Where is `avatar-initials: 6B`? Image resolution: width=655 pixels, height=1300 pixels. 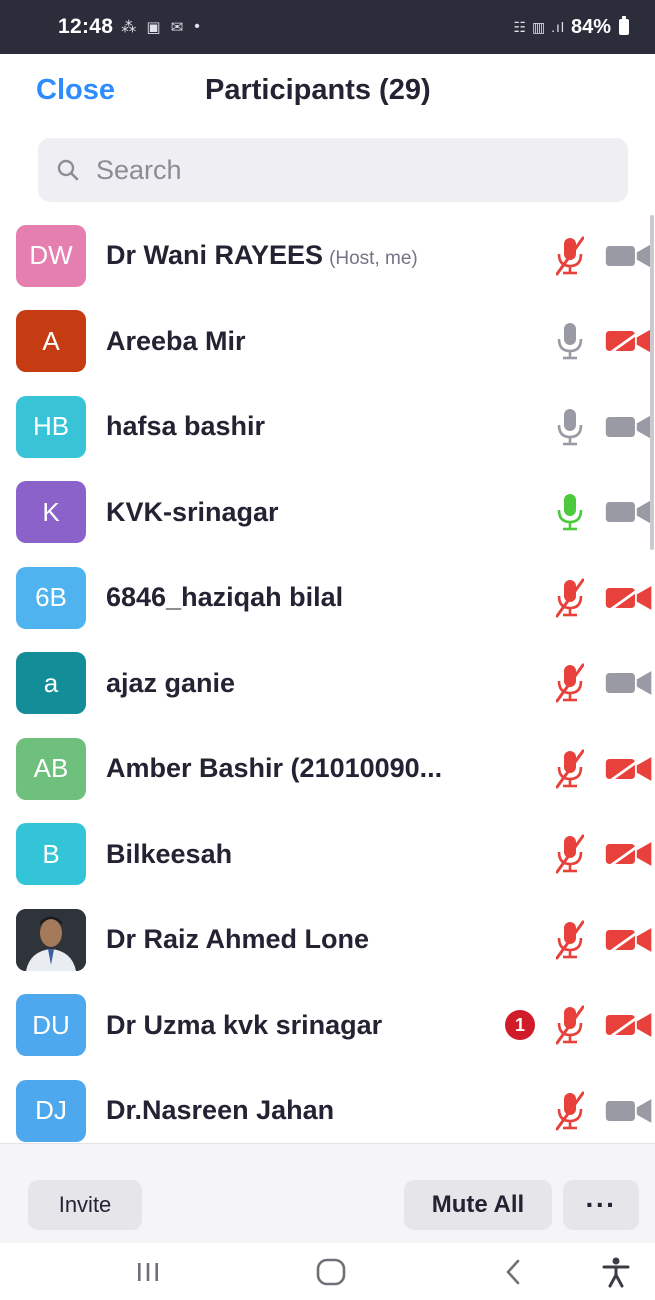 avatar-initials: 6B is located at coordinates (51, 597).